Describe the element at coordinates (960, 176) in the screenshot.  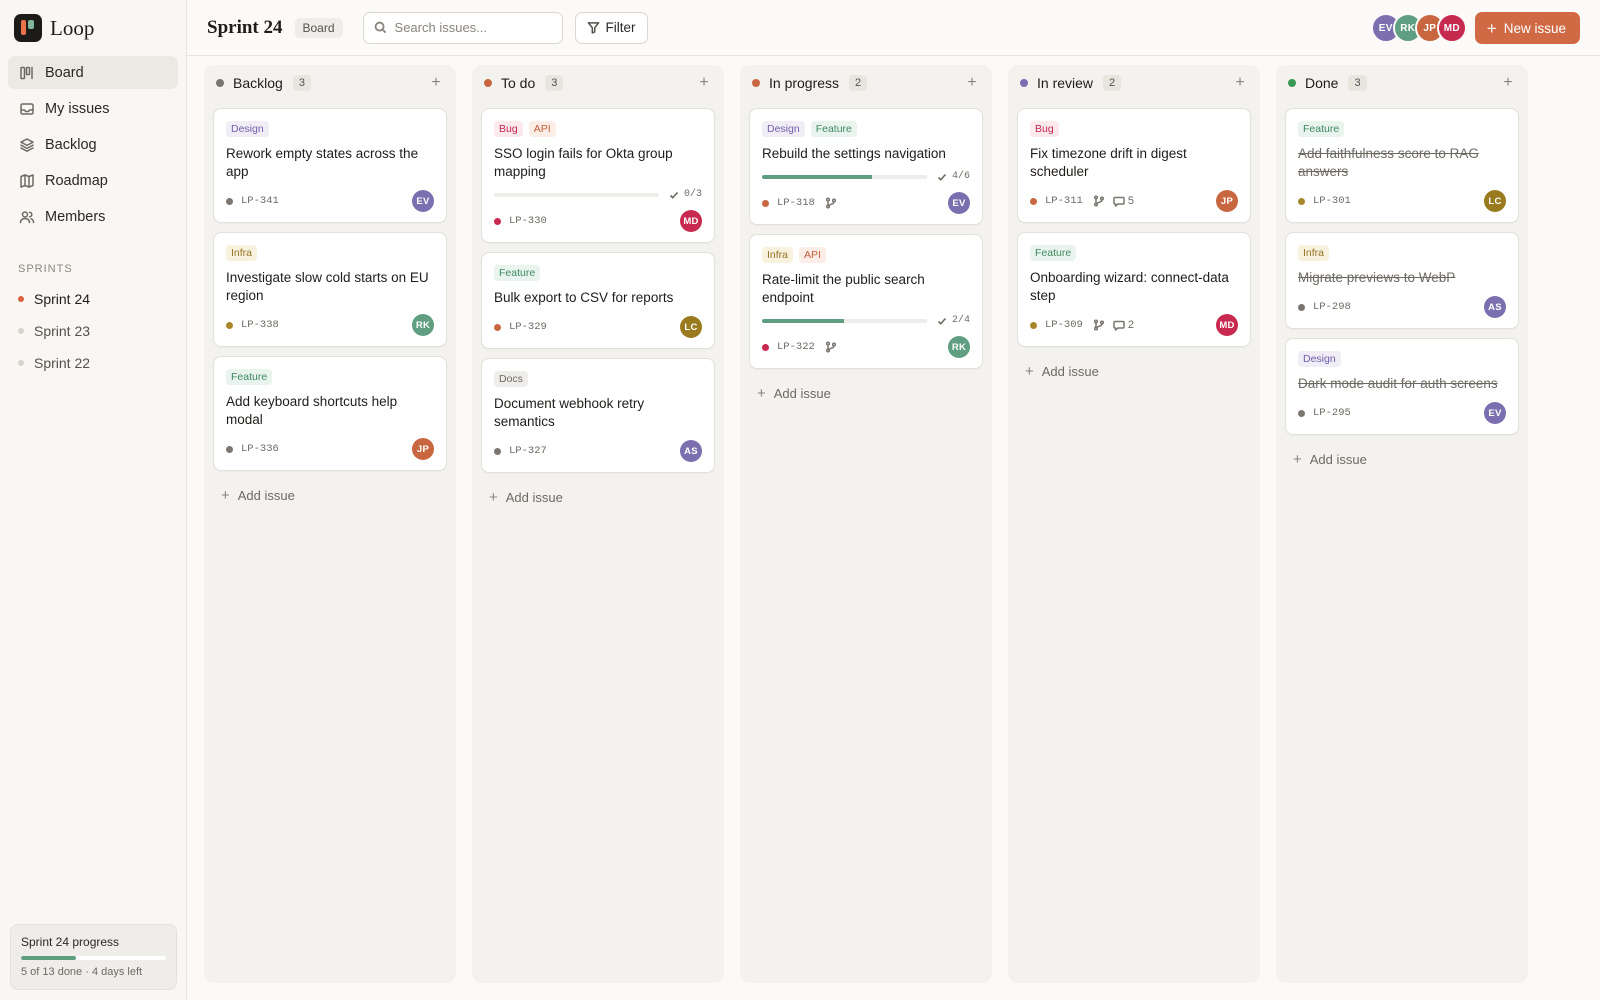
I see `subtask-count-text: 4/6` at that location.